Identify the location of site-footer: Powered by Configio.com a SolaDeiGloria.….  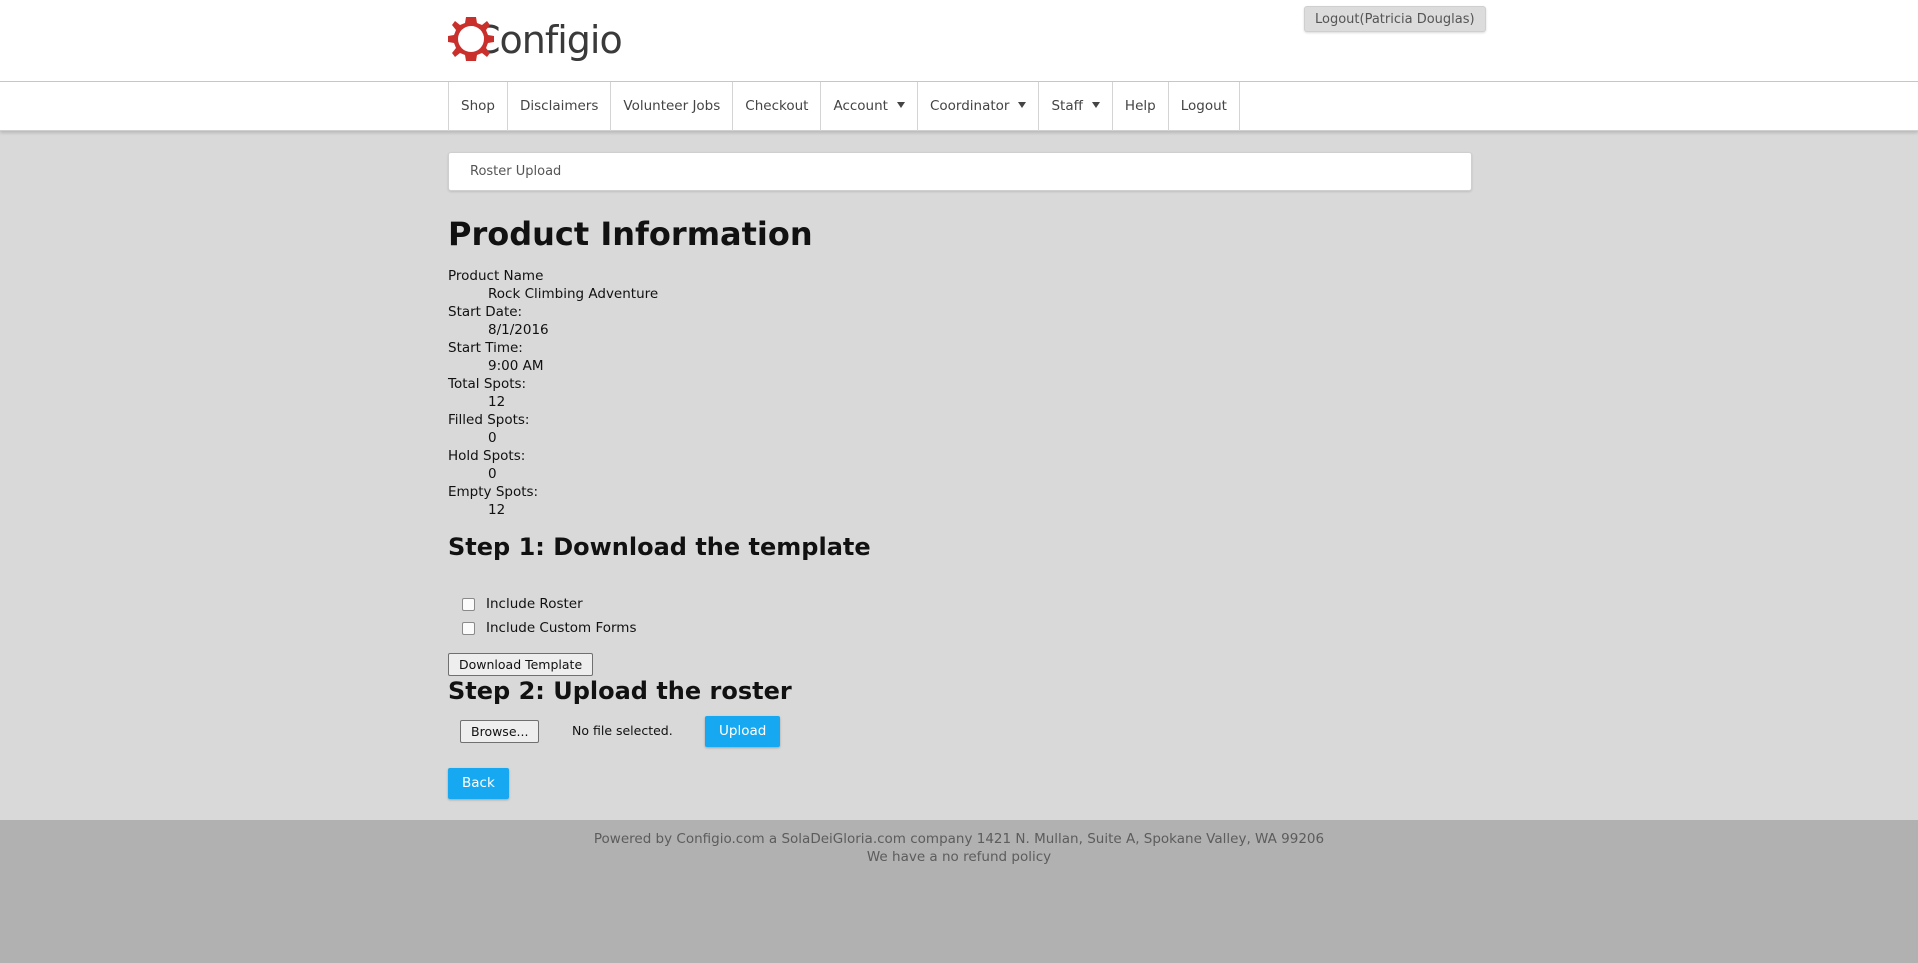
(959, 891).